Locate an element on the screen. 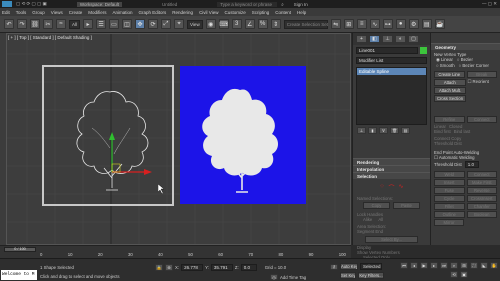  smooth-radio: ○ Smooth is located at coordinates (445, 65).